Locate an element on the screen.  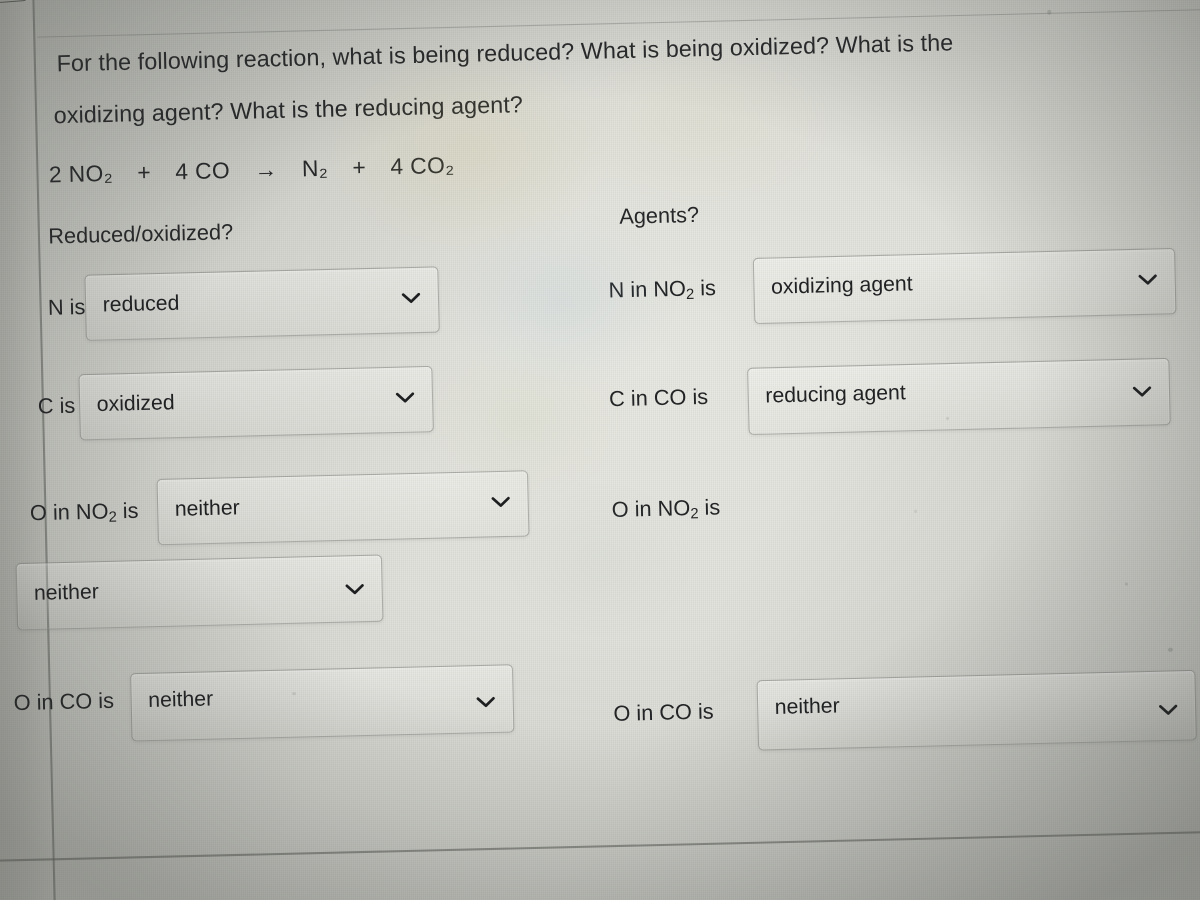
right-column-heading: Agents? is located at coordinates (659, 216).